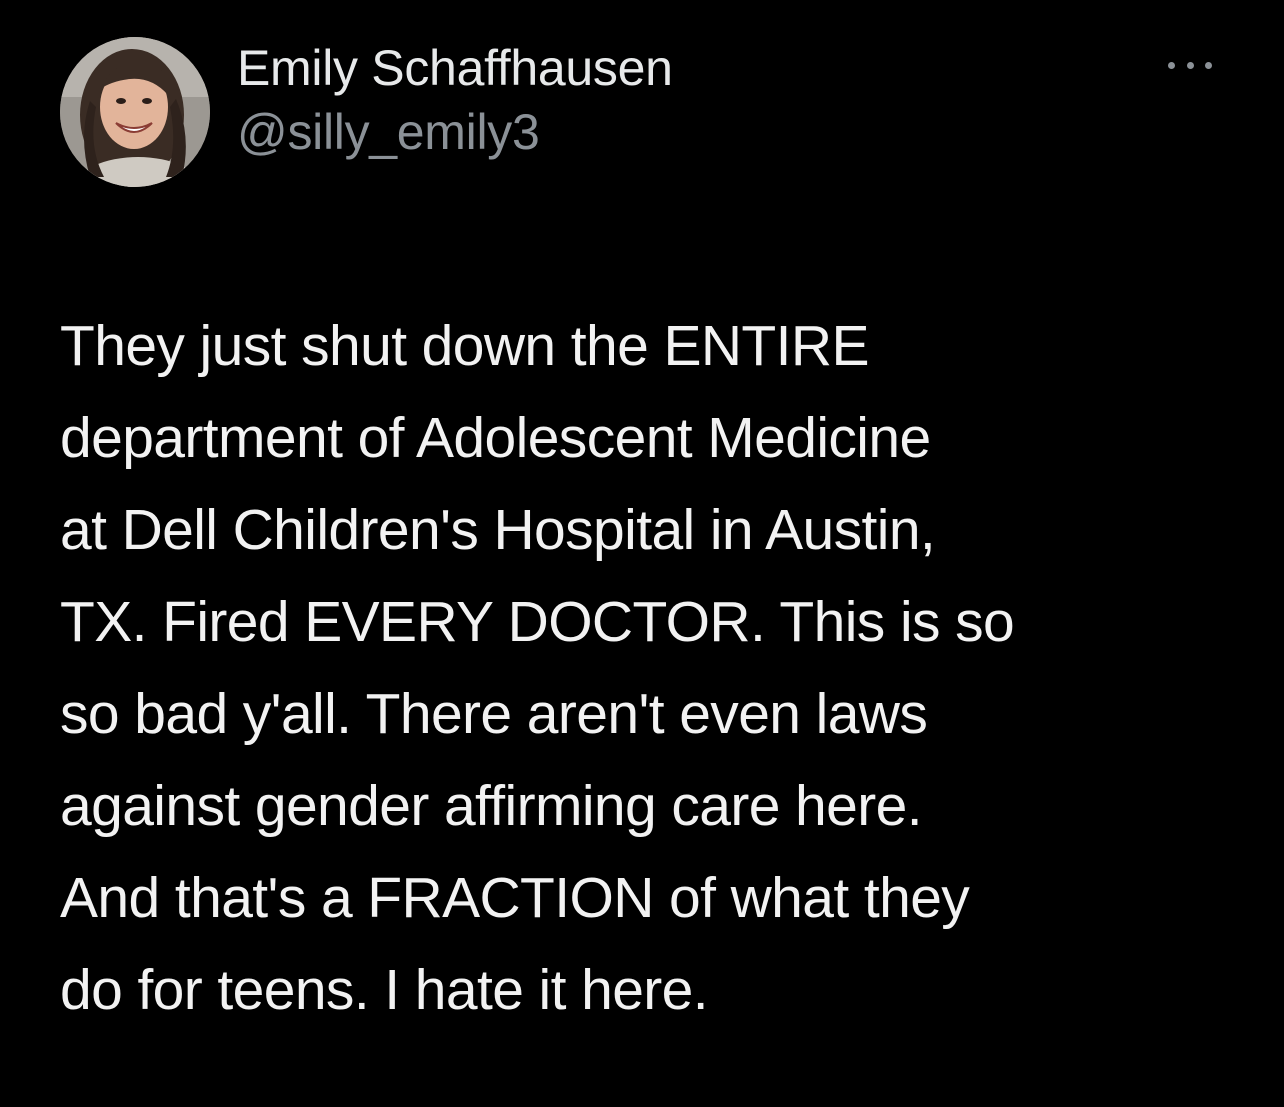 The height and width of the screenshot is (1107, 1284). What do you see at coordinates (515, 898) in the screenshot?
I see `tweet-text-line: And that's a FRACTION of what they` at bounding box center [515, 898].